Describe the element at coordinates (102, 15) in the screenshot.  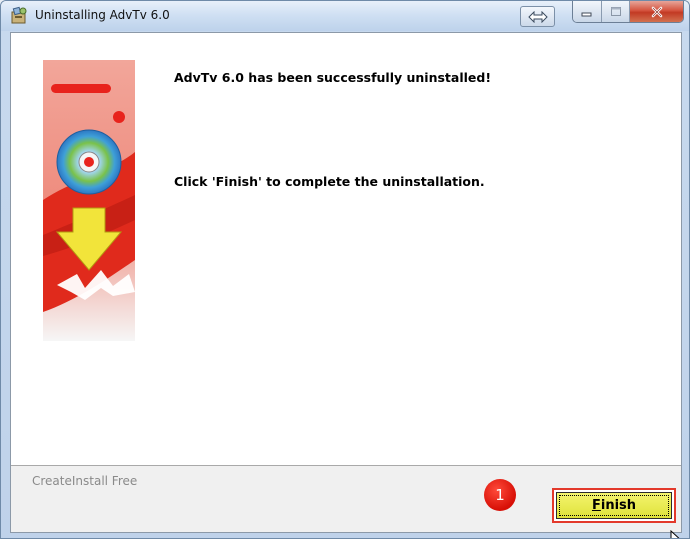
I see `window-title: Uninstalling AdvTv 6.0` at that location.